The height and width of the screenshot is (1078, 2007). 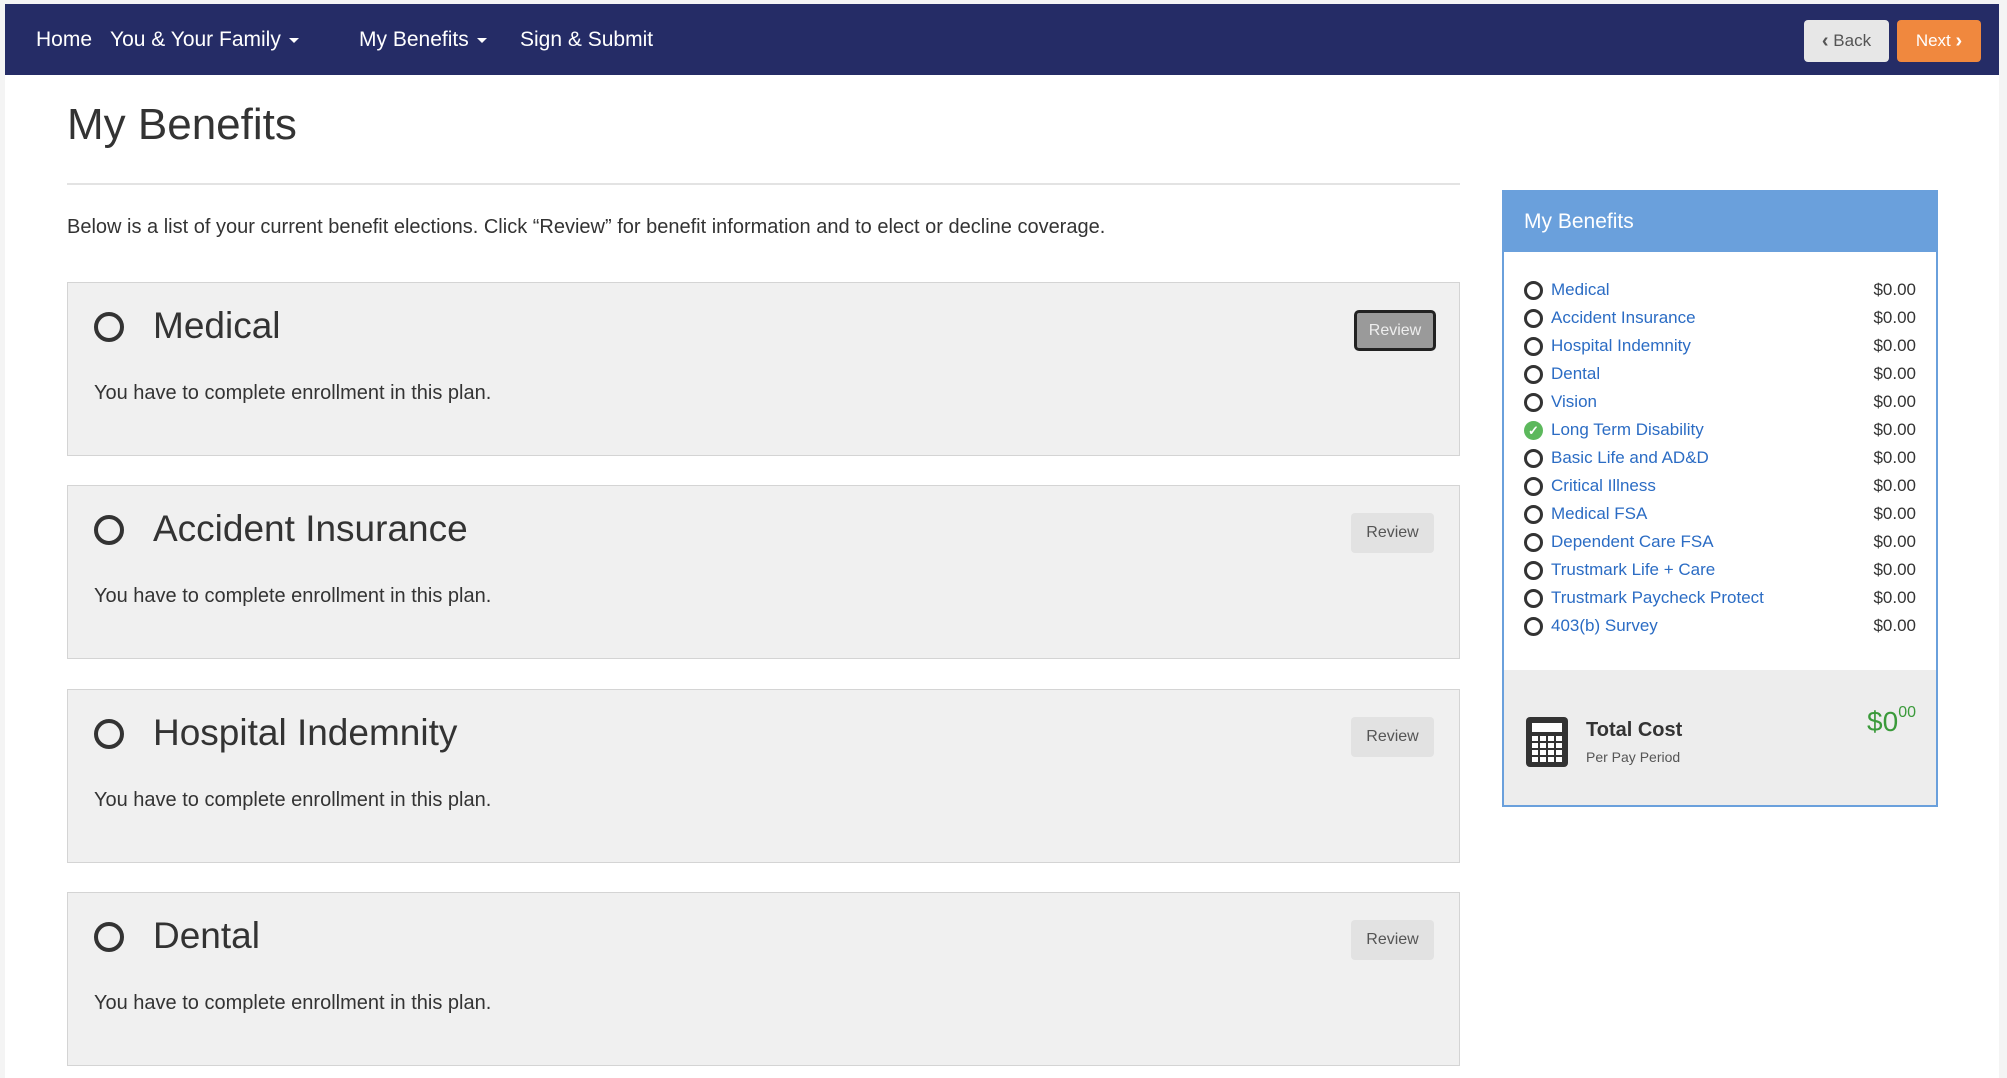 I want to click on nav-home-label: Home, so click(x=64, y=39).